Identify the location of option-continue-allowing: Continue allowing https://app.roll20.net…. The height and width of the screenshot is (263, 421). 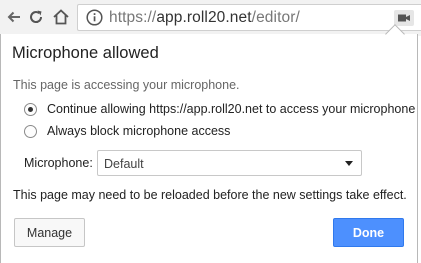
(219, 109).